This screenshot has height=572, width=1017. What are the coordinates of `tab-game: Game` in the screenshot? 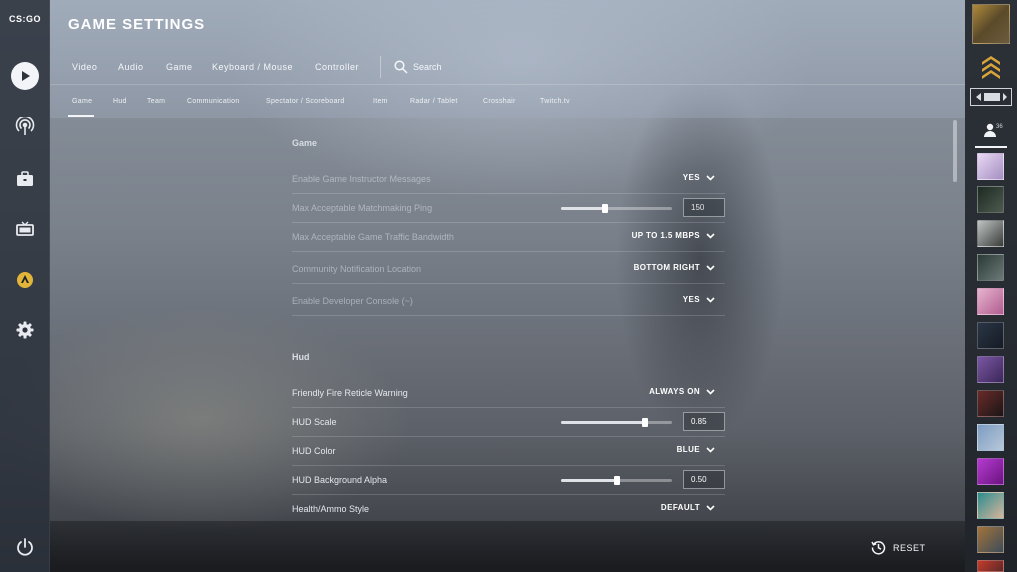 It's located at (179, 67).